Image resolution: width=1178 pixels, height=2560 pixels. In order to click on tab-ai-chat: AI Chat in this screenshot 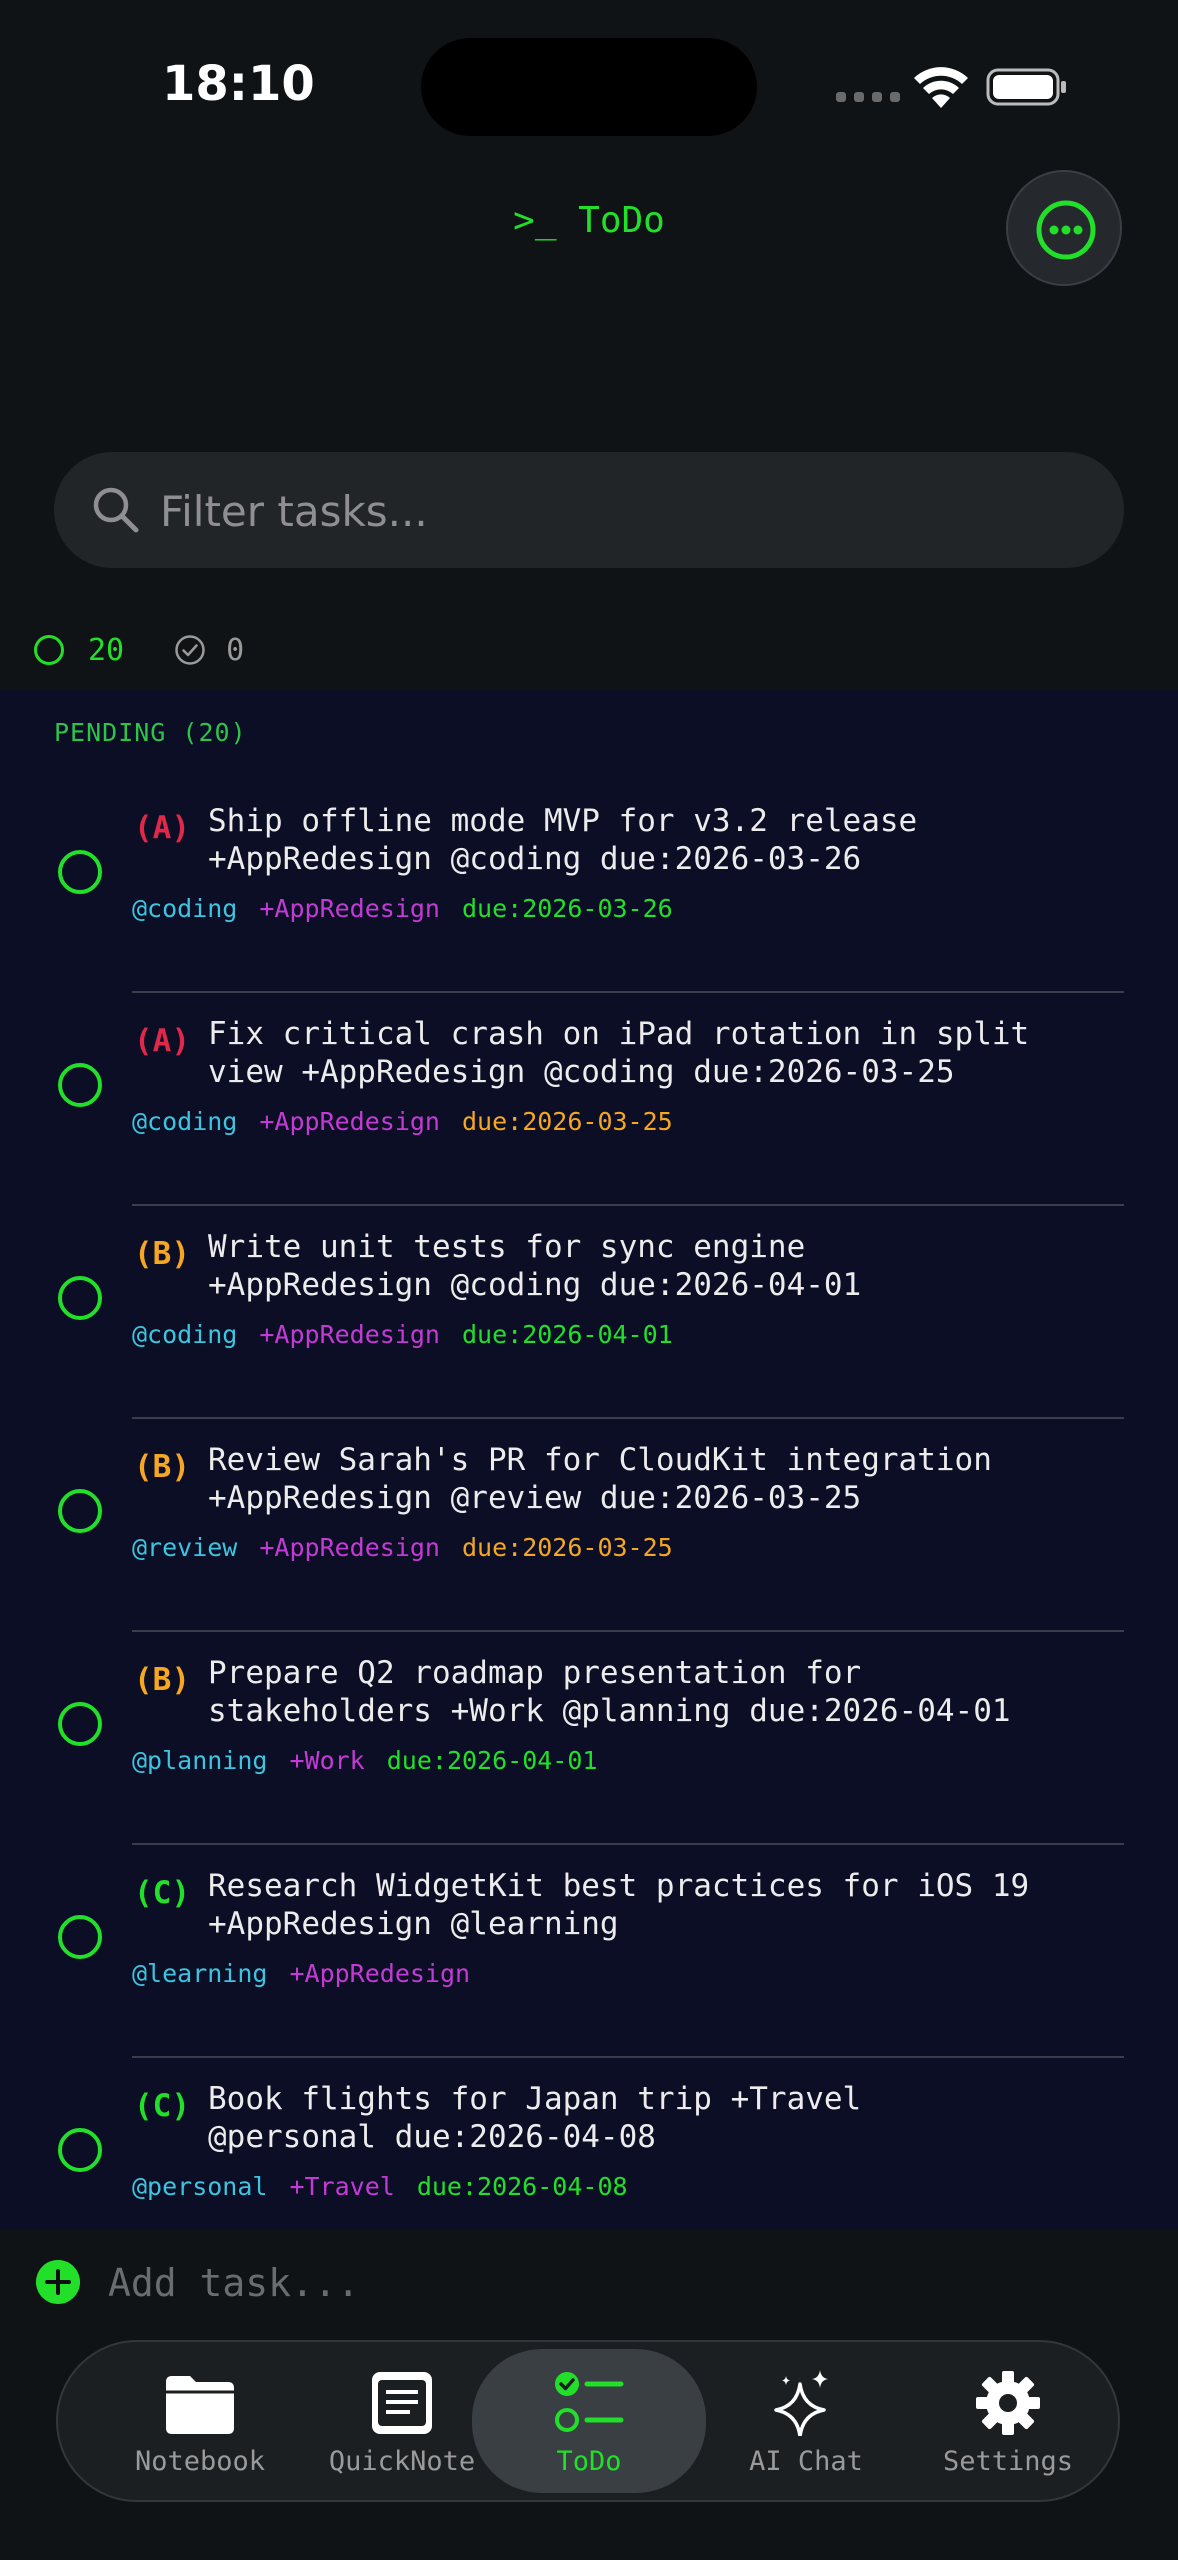, I will do `click(806, 2421)`.